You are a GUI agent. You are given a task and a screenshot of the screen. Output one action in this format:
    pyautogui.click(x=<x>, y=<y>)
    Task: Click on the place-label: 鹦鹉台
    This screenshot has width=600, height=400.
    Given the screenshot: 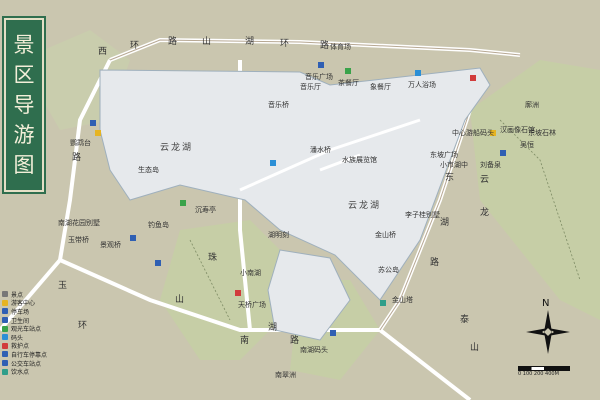 What is the action you would take?
    pyautogui.click(x=80, y=143)
    